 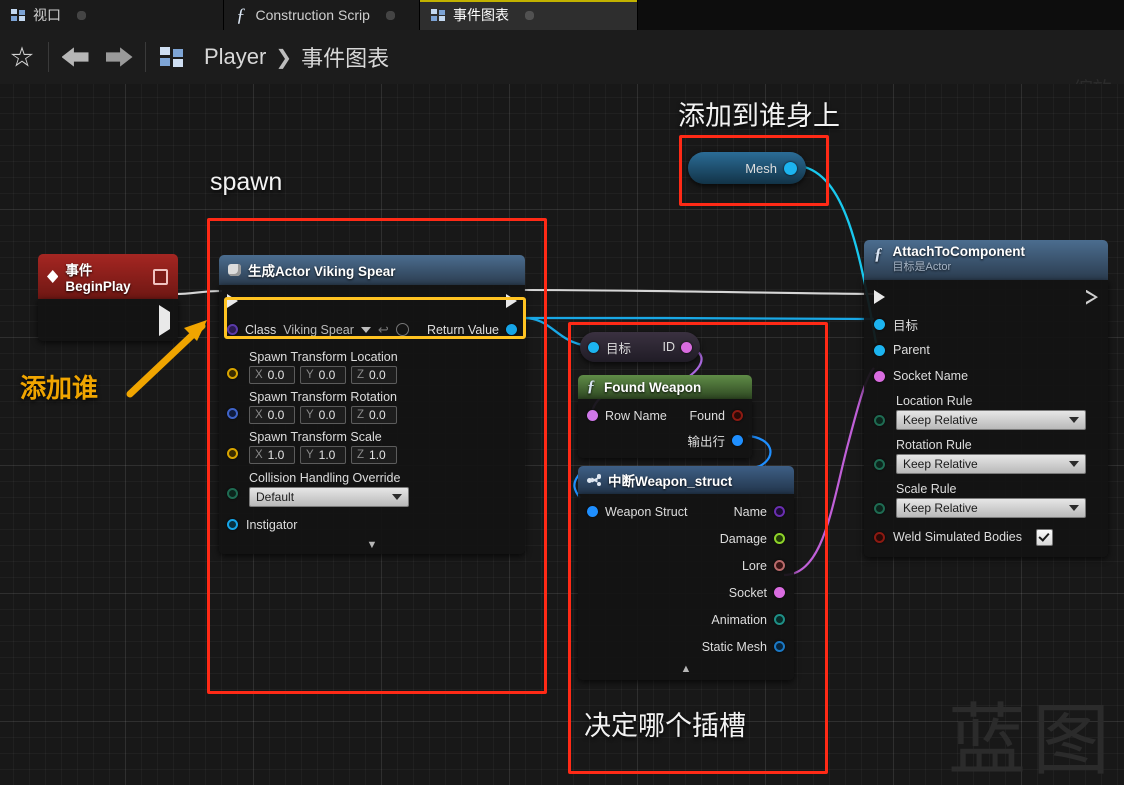 I want to click on spawn-location-vector: X 0.0 Y 0.0 Z 0.0, so click(x=383, y=375).